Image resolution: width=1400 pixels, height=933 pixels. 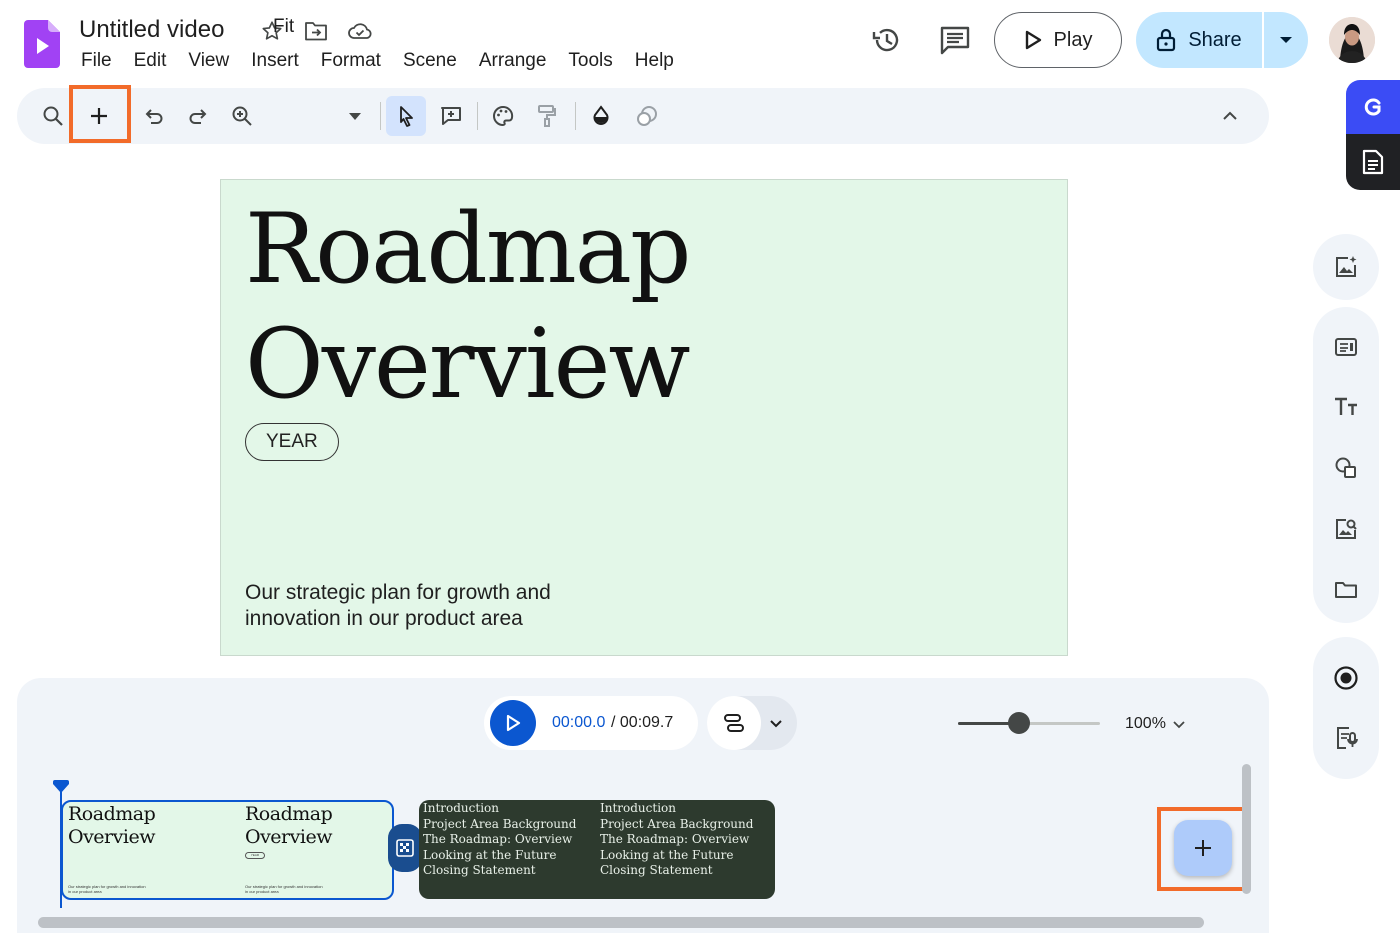 What do you see at coordinates (590, 61) in the screenshot?
I see `menu-tools: Tools` at bounding box center [590, 61].